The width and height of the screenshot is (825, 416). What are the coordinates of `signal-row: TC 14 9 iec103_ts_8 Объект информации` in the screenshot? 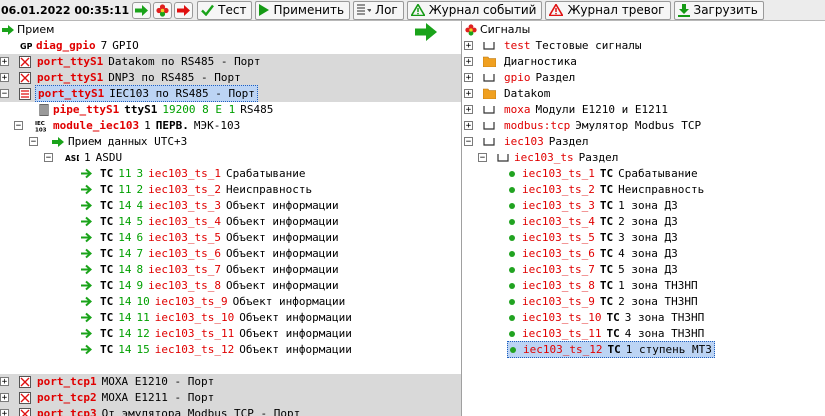 It's located at (230, 286).